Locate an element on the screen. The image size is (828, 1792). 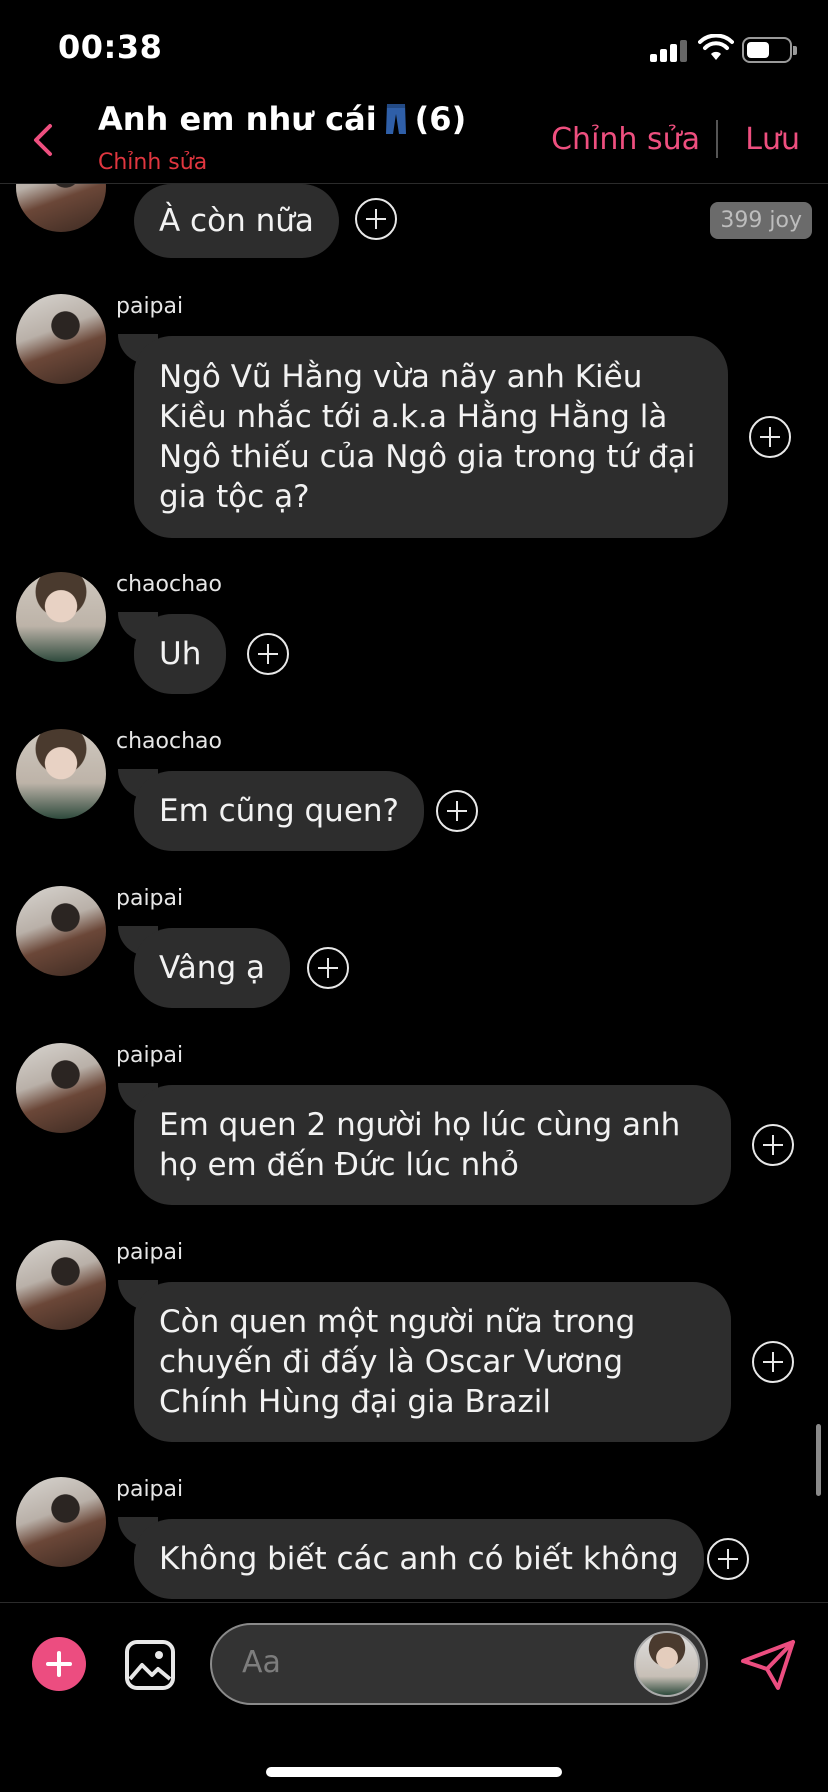
save-button: Lưu is located at coordinates (772, 139).